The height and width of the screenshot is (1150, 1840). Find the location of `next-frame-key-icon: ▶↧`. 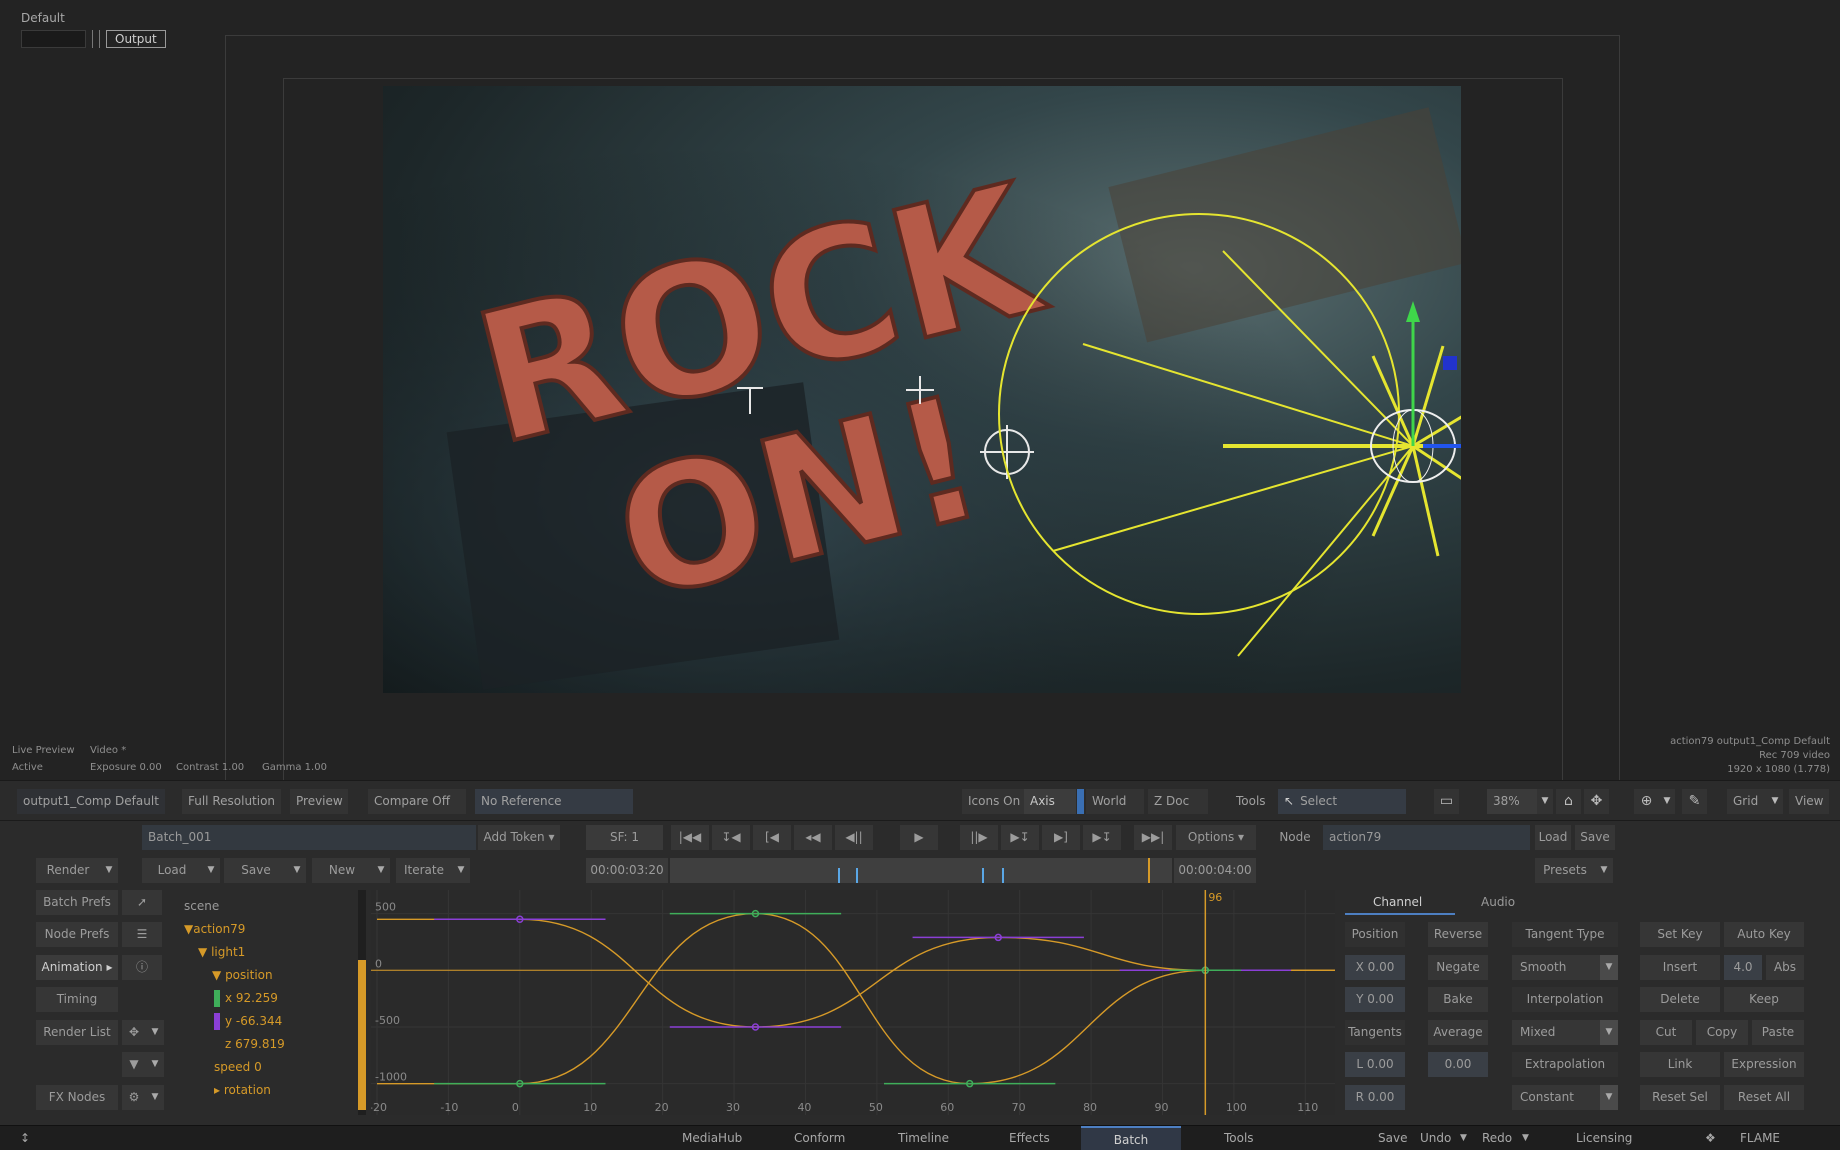

next-frame-key-icon: ▶↧ is located at coordinates (1020, 837).